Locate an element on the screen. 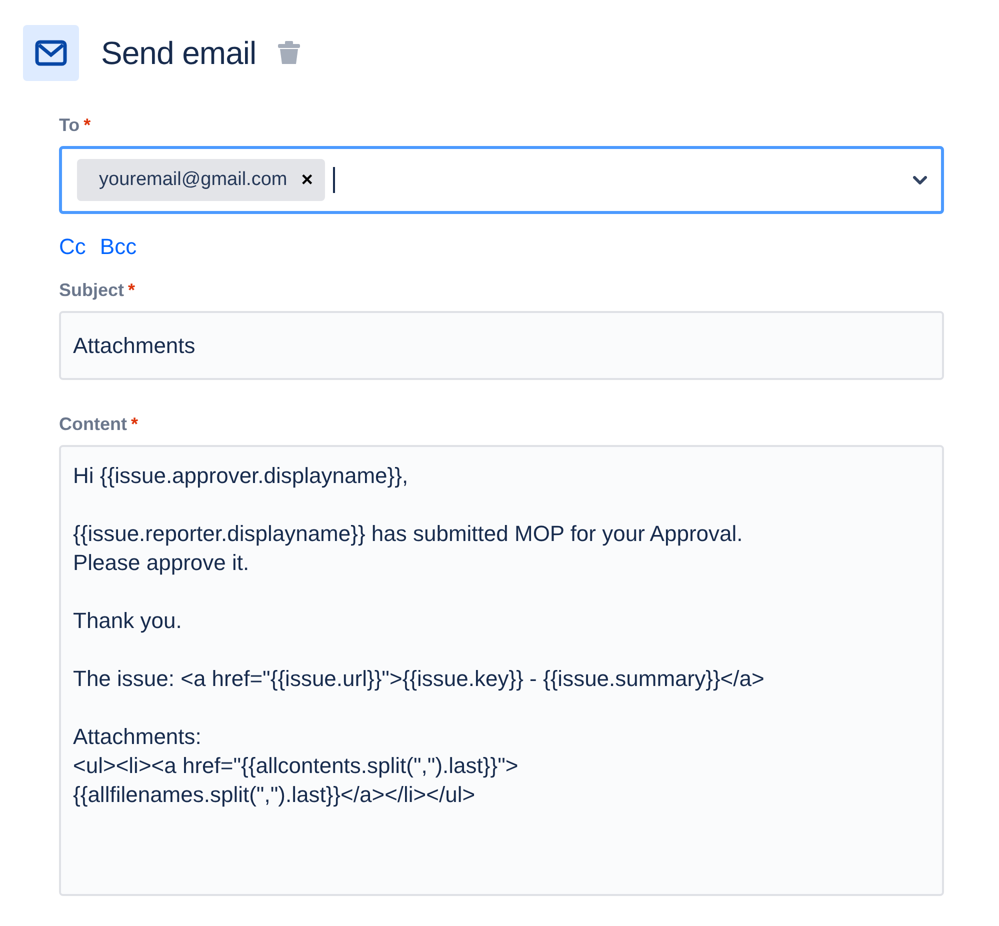 The image size is (999, 926). mail-icon is located at coordinates (51, 53).